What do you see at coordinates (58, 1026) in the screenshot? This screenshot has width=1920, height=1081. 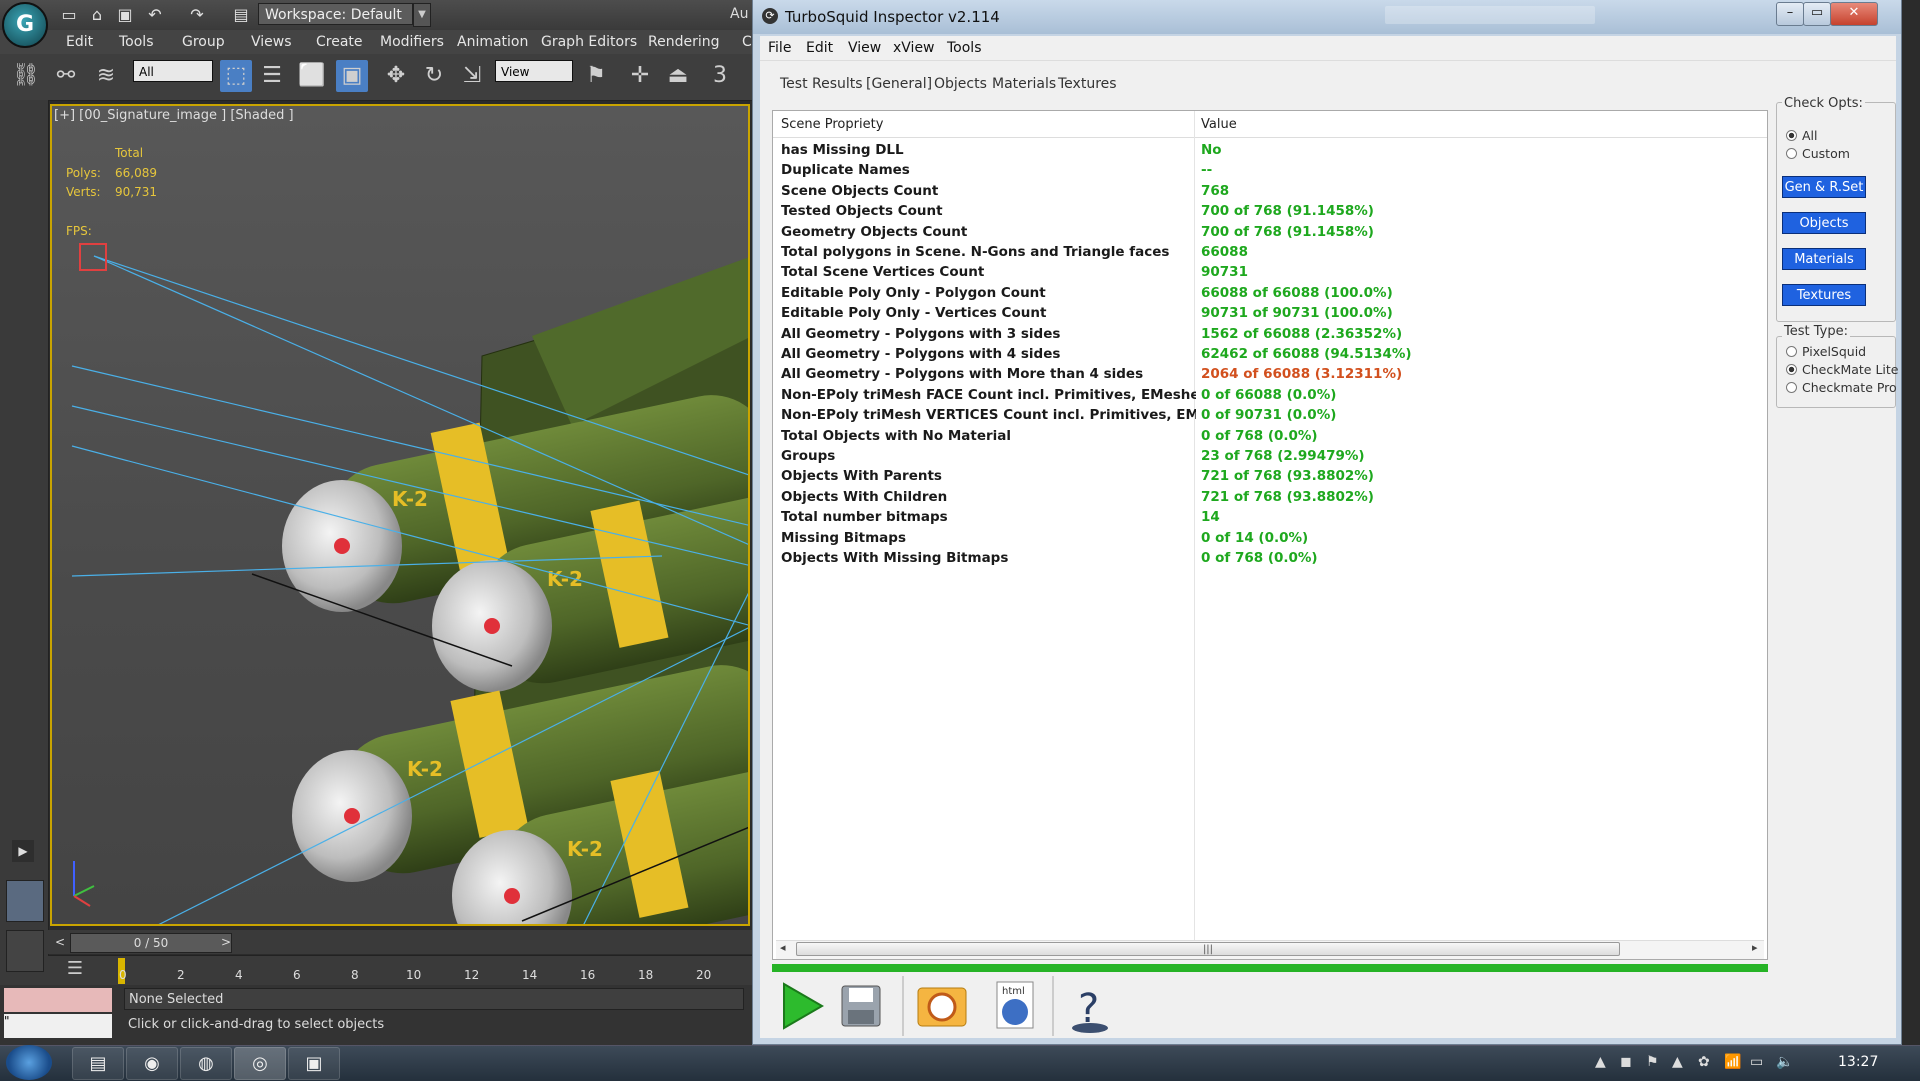 I see `maxscript-input: "` at bounding box center [58, 1026].